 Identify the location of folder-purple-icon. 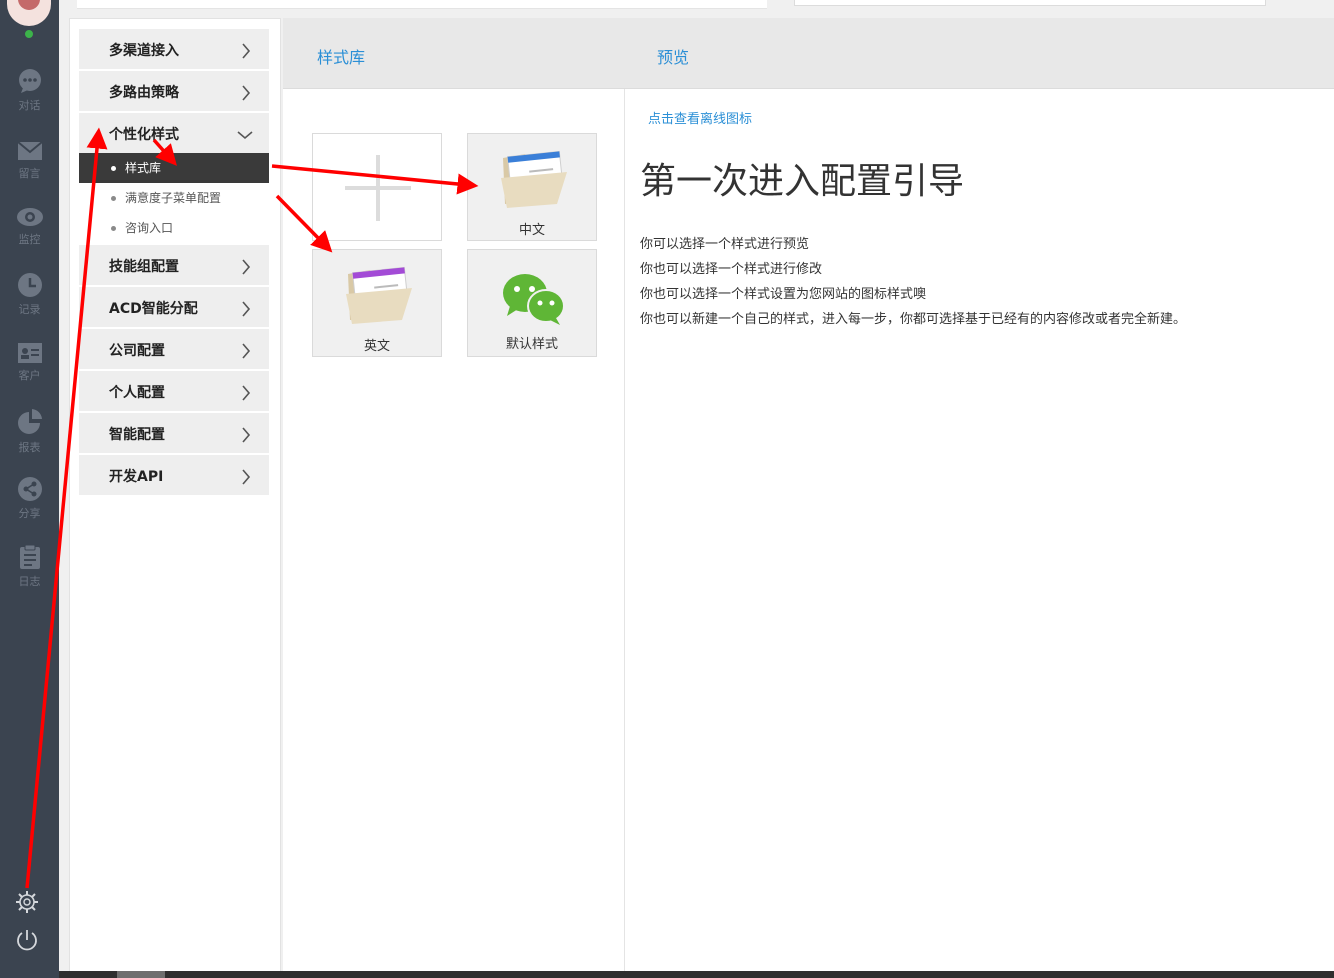
(379, 295).